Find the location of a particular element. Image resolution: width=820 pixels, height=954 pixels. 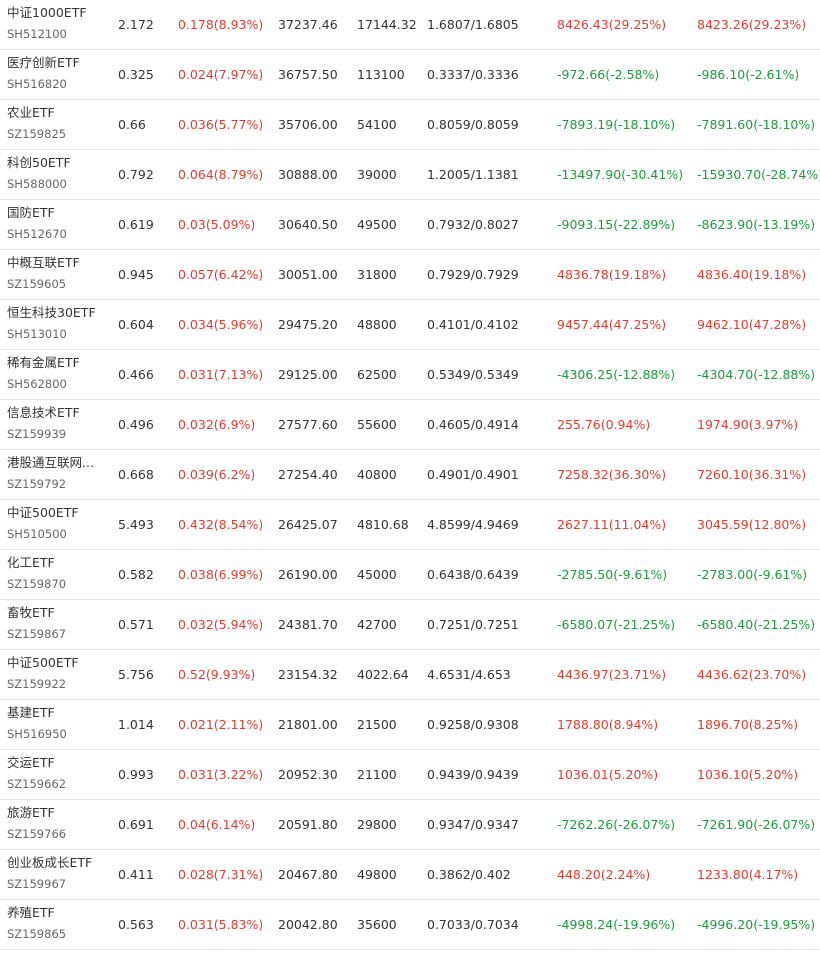

change-cell: 0.038(6.99%) is located at coordinates (221, 574).